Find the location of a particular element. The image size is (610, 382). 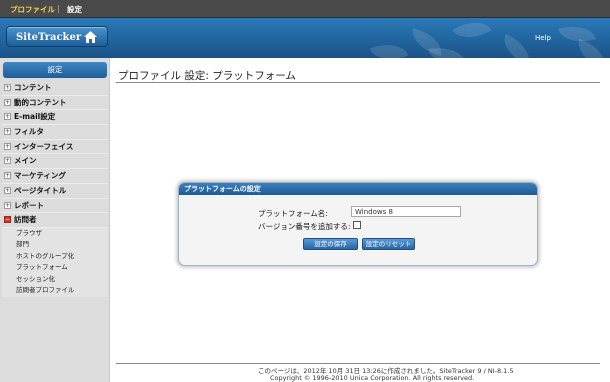

footer-divider is located at coordinates (358, 363).